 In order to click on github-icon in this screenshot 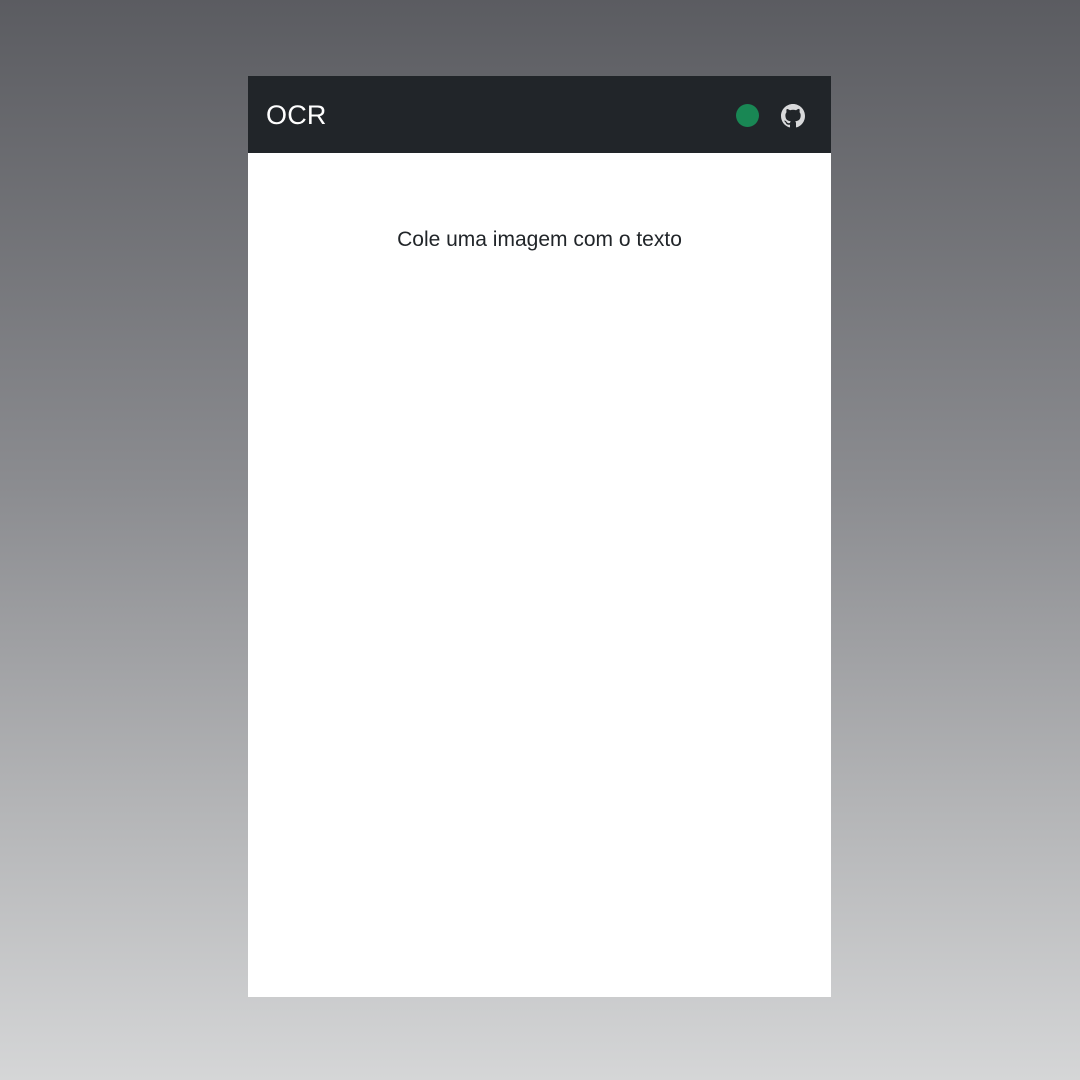, I will do `click(793, 115)`.